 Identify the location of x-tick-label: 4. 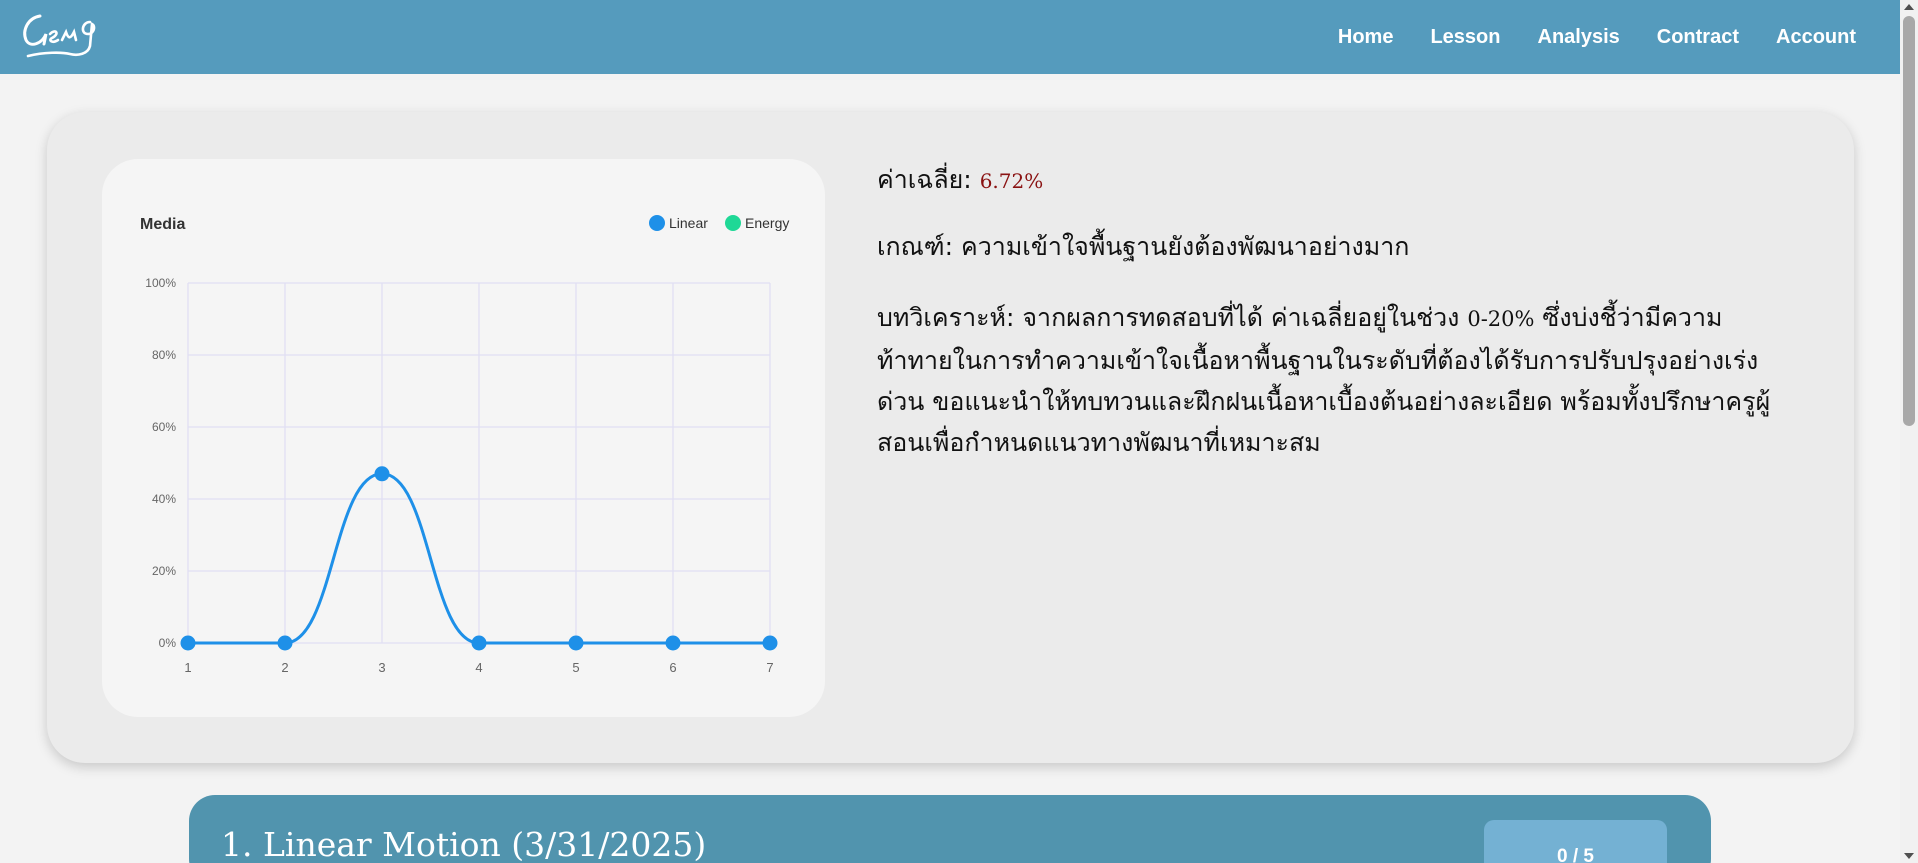
(478, 667).